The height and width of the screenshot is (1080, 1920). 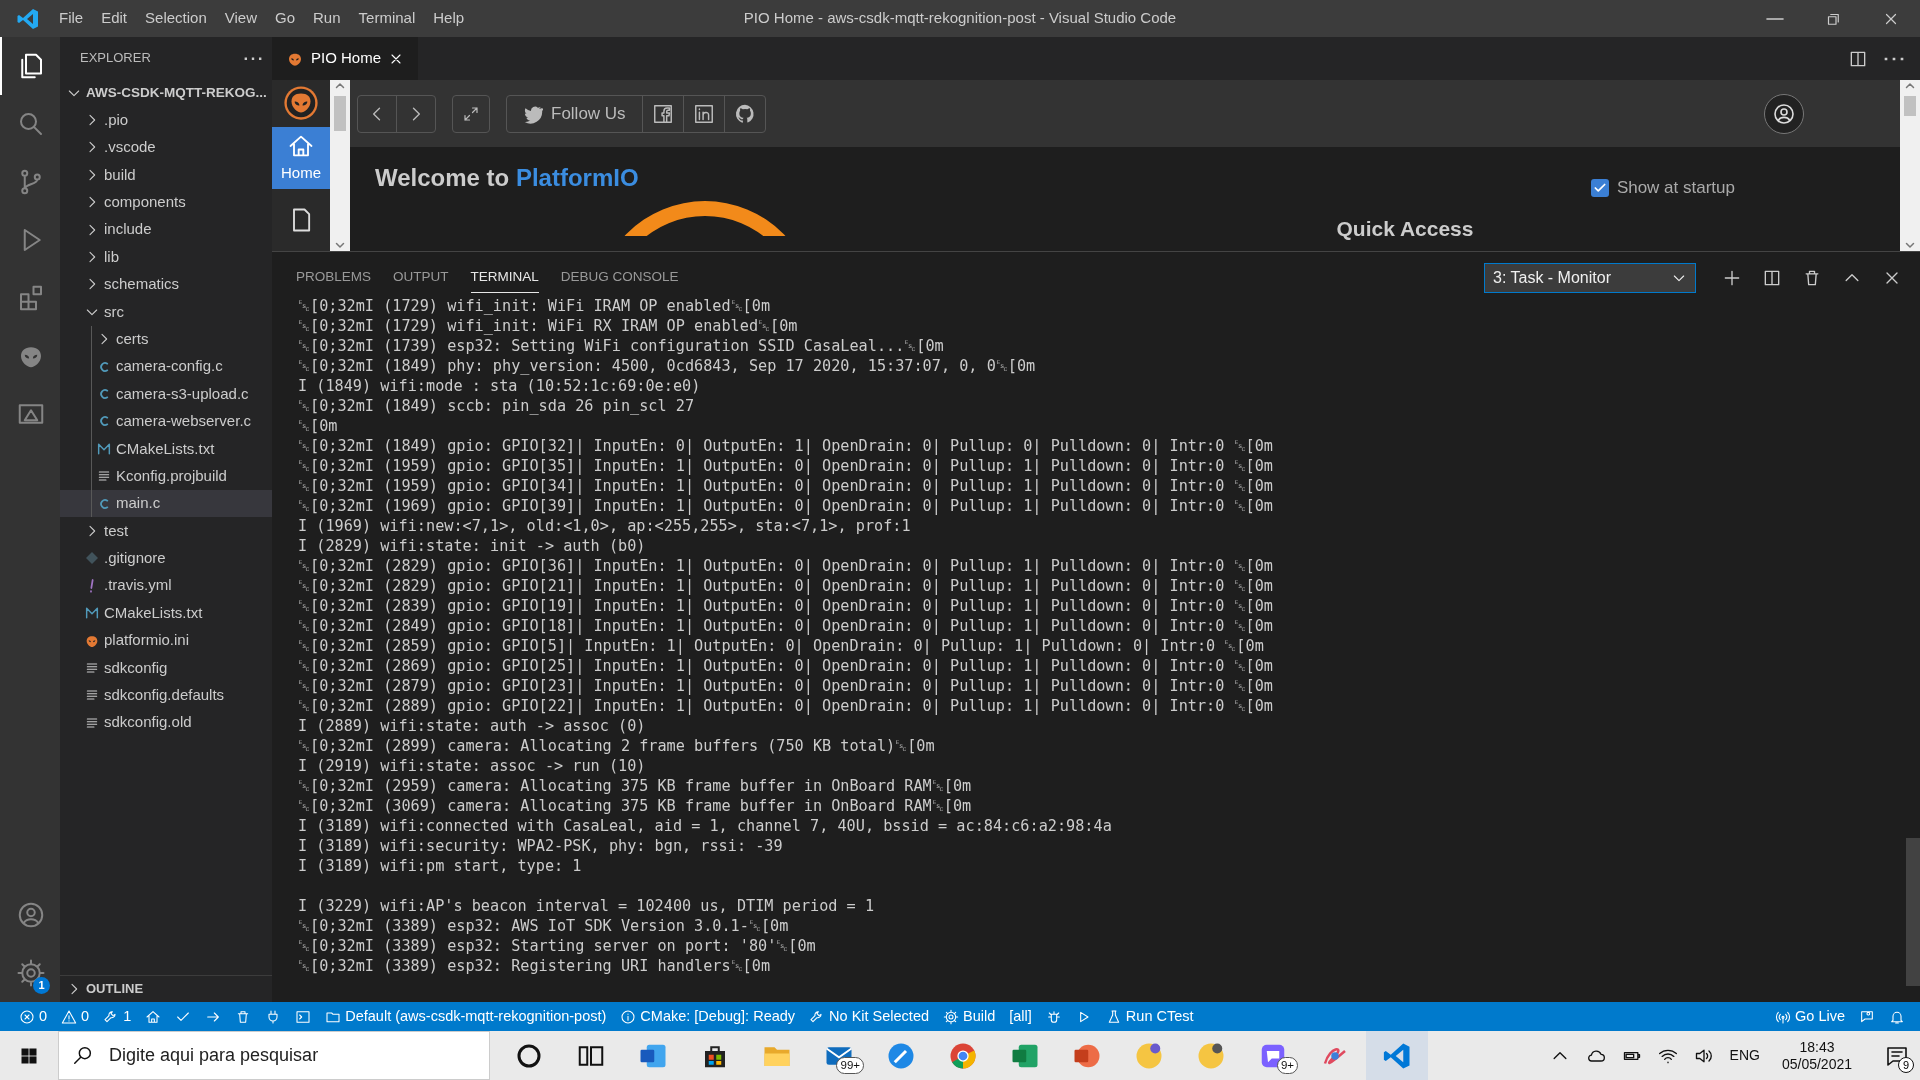 What do you see at coordinates (534, 306) in the screenshot?
I see `terminal-line: ␛[0;32mI (1729) wifi_init: WiFi IRAM OP enabled␛[0m` at bounding box center [534, 306].